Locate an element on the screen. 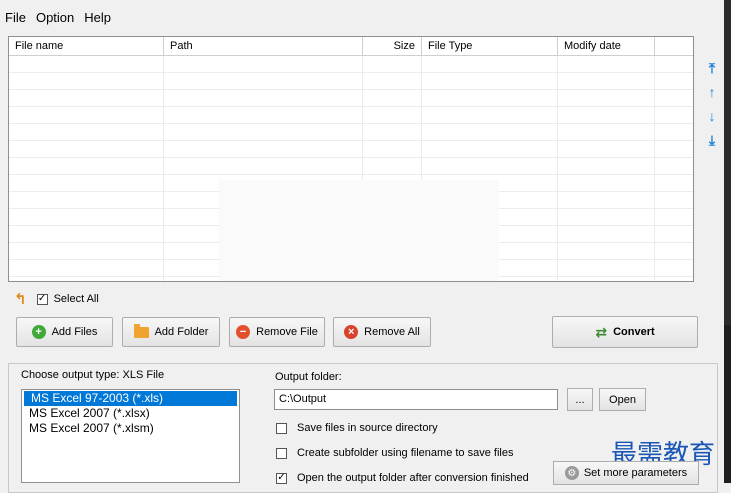 The image size is (731, 493). level-up-icon: ↰ is located at coordinates (20, 299).